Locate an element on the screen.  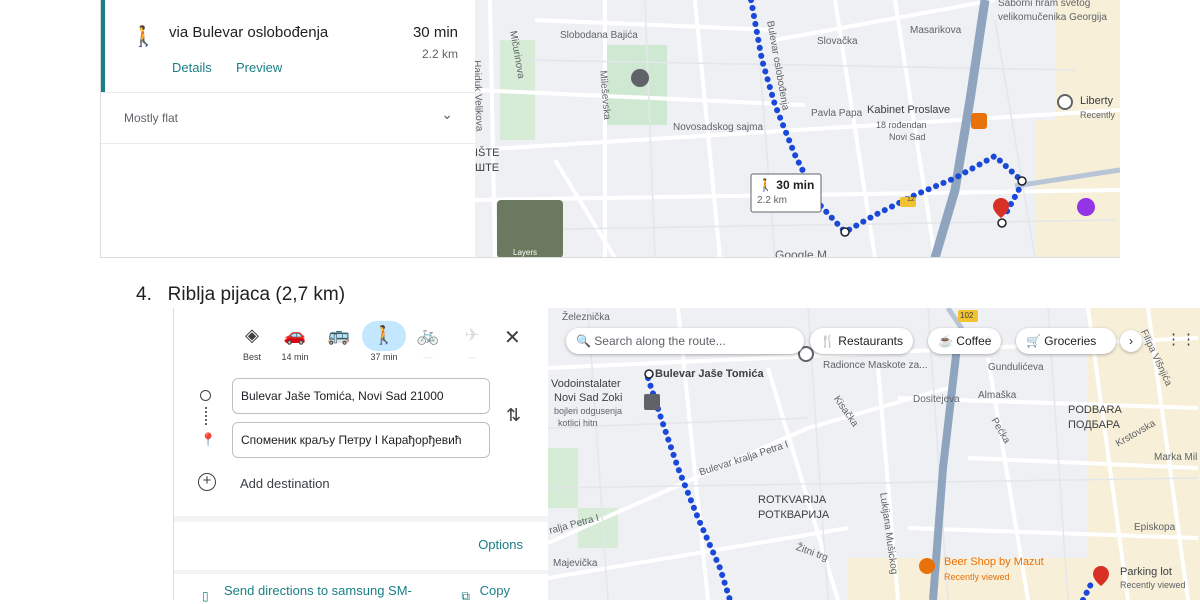
chip-restaurants: 🍴 Restaurants is located at coordinates (861, 341).